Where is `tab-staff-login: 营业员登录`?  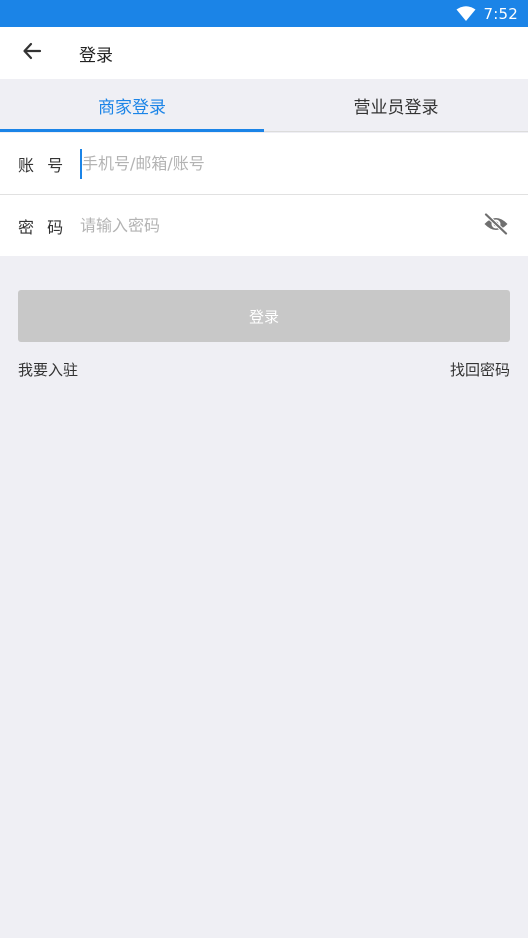 tab-staff-login: 营业员登录 is located at coordinates (396, 105).